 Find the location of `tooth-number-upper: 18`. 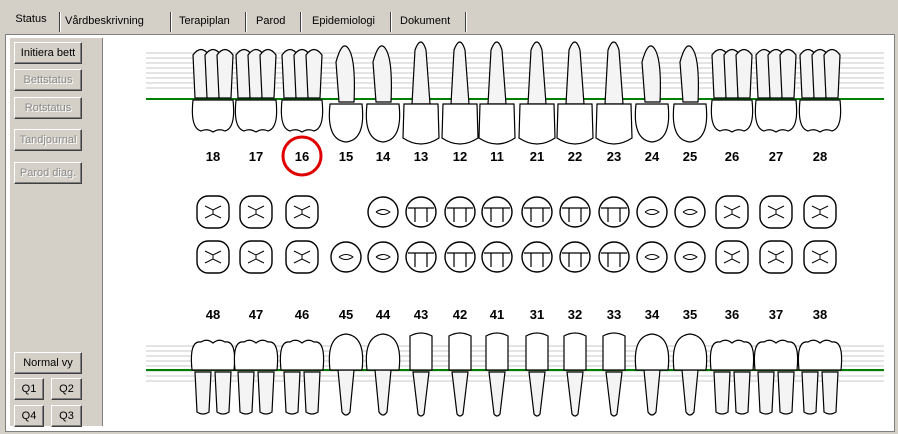

tooth-number-upper: 18 is located at coordinates (213, 156).